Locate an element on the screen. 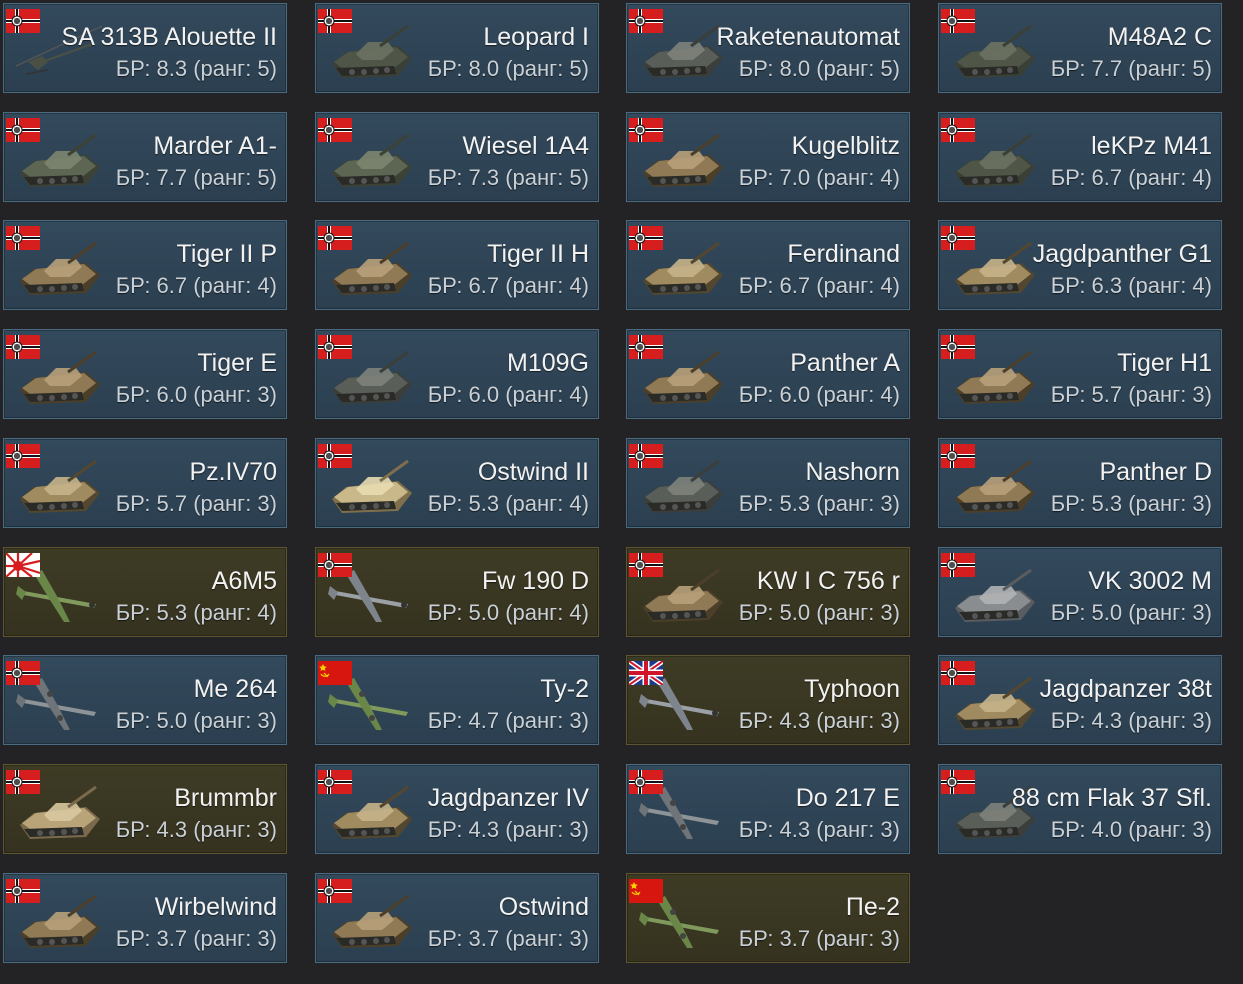  vehicle-card-kugelblitz: Kugelblitz БР: 7.0 (ранг: 4) is located at coordinates (768, 157).